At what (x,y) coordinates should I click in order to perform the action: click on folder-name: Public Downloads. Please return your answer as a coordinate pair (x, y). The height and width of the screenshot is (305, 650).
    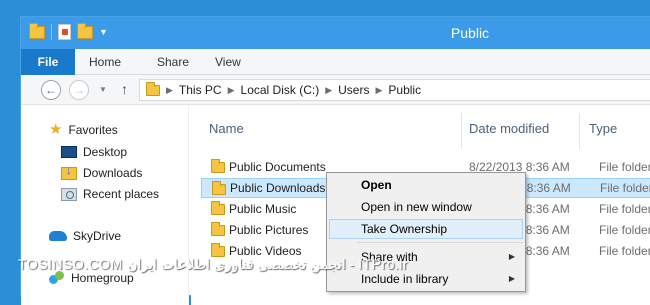
    Looking at the image, I should click on (278, 188).